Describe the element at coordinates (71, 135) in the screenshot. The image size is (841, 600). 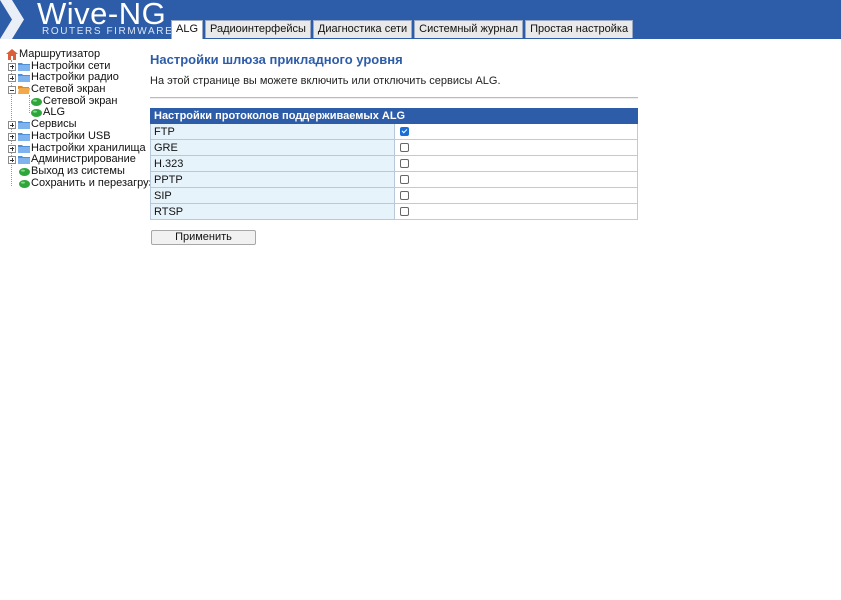
I see `tree-item-label: Настройки USB` at that location.